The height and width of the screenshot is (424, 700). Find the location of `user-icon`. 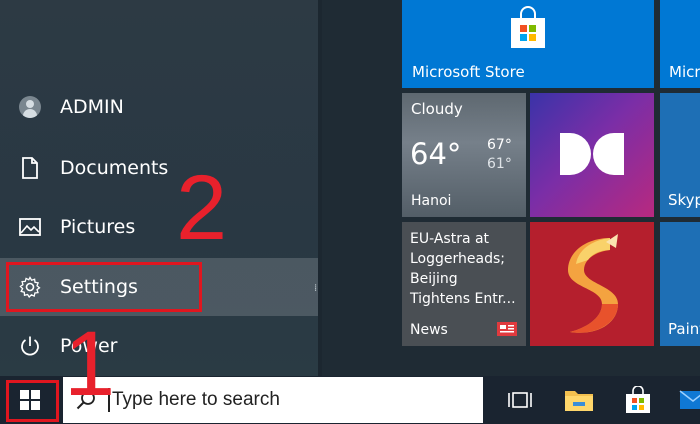

user-icon is located at coordinates (30, 107).